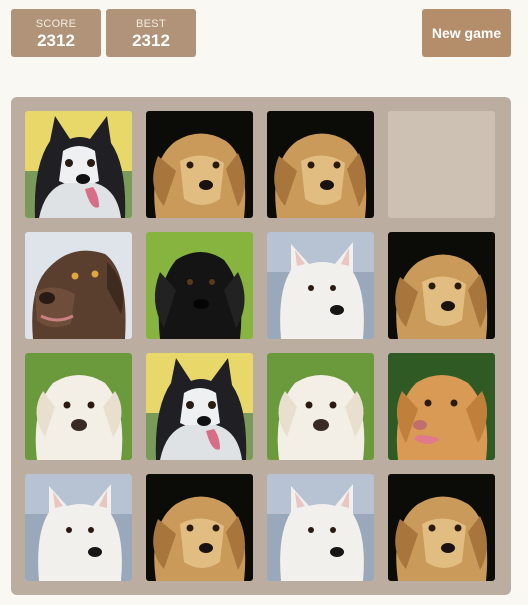 This screenshot has width=528, height=605. I want to click on tile-chocolate-labrador, so click(78, 285).